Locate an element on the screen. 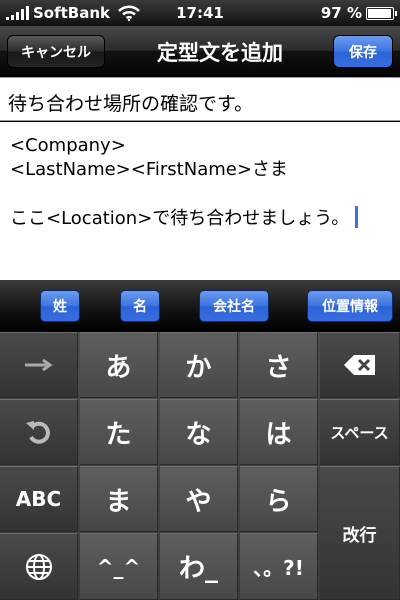 Image resolution: width=400 pixels, height=600 pixels. key-sa: さ is located at coordinates (279, 365).